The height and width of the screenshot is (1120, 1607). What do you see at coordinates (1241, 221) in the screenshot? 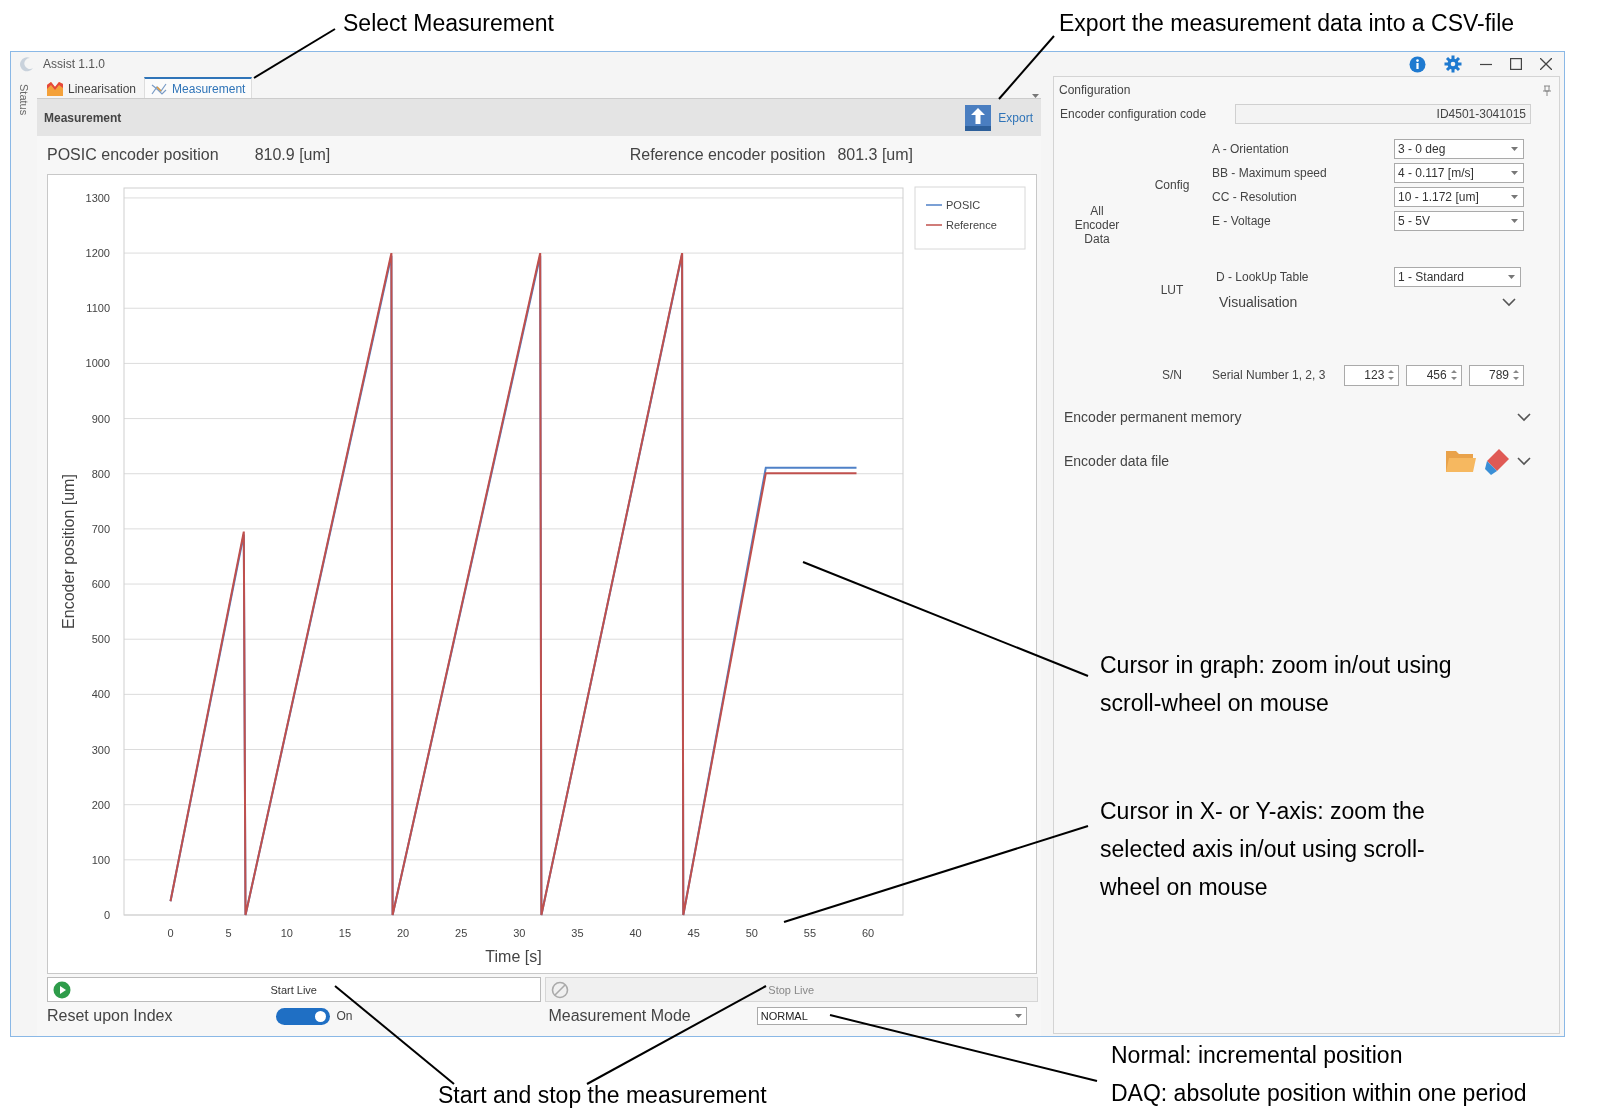
I see `field-label: E - Voltage` at bounding box center [1241, 221].